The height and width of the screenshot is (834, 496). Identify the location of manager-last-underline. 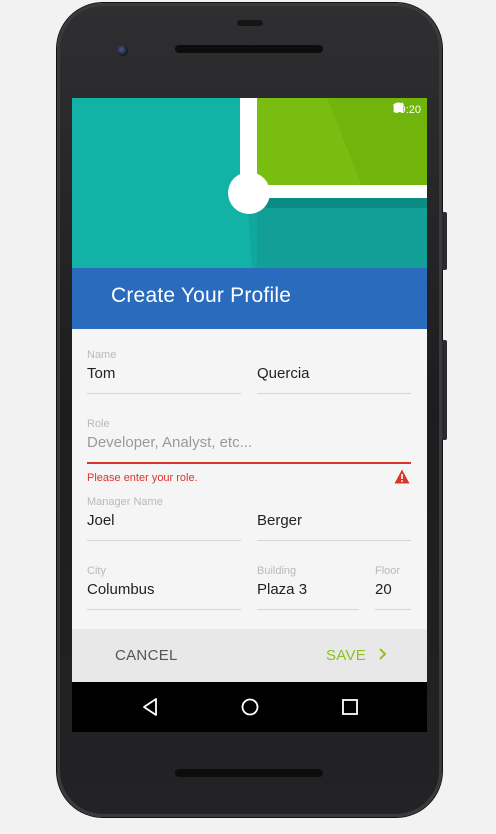
(334, 540).